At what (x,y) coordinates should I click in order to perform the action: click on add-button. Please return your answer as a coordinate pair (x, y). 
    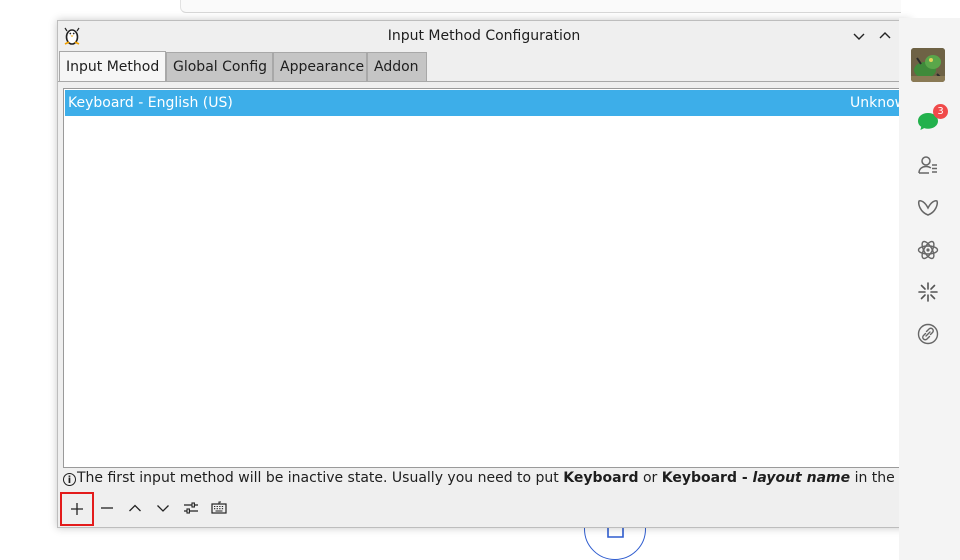
    Looking at the image, I should click on (77, 509).